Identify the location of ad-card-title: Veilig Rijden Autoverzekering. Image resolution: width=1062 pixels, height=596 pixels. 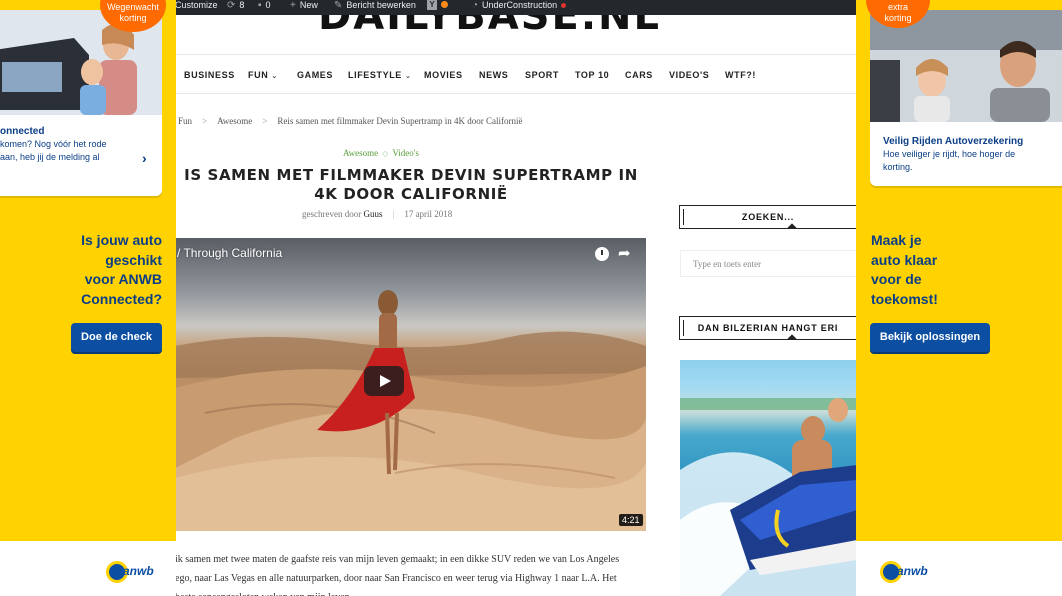
(953, 141).